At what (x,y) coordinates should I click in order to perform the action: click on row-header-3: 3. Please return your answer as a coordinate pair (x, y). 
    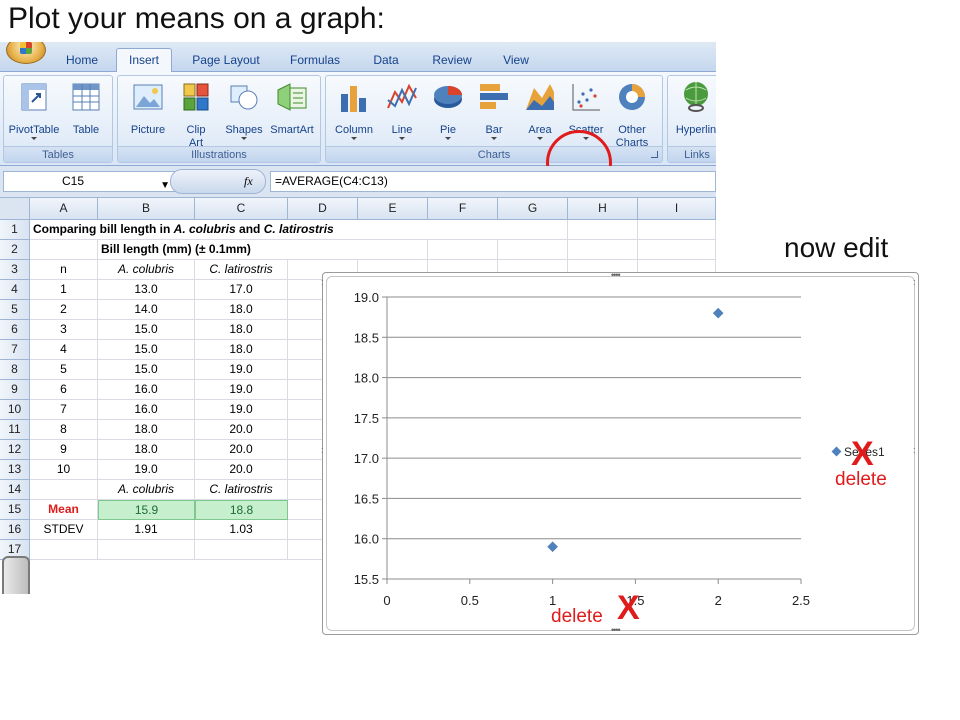
    Looking at the image, I should click on (15, 270).